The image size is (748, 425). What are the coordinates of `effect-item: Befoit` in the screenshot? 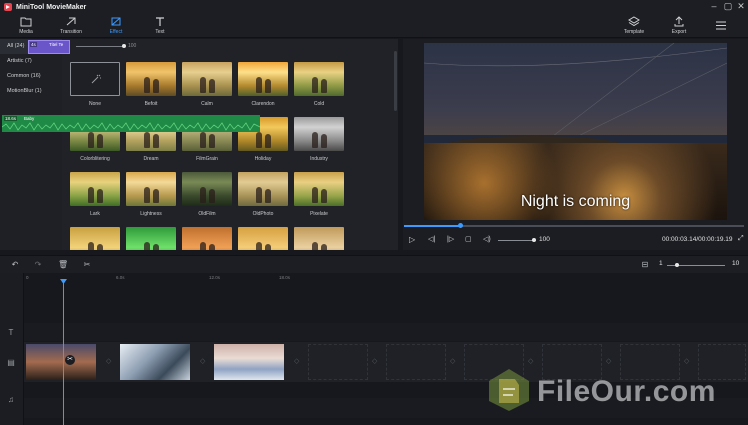 It's located at (151, 84).